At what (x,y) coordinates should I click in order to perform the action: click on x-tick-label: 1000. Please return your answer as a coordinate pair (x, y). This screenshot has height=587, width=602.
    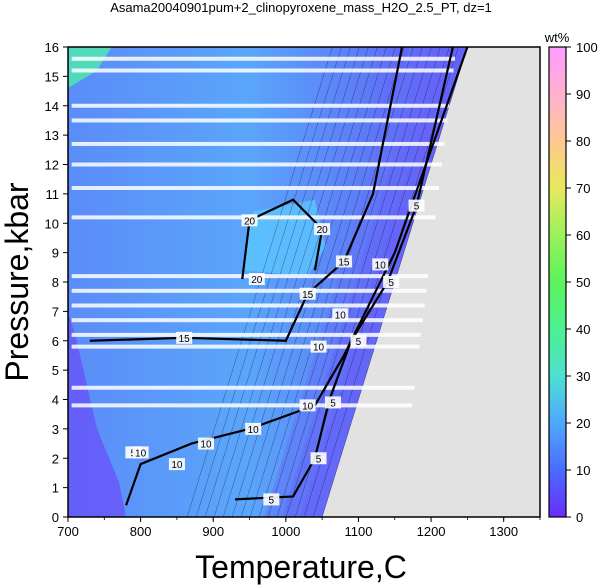
    Looking at the image, I should click on (285, 531).